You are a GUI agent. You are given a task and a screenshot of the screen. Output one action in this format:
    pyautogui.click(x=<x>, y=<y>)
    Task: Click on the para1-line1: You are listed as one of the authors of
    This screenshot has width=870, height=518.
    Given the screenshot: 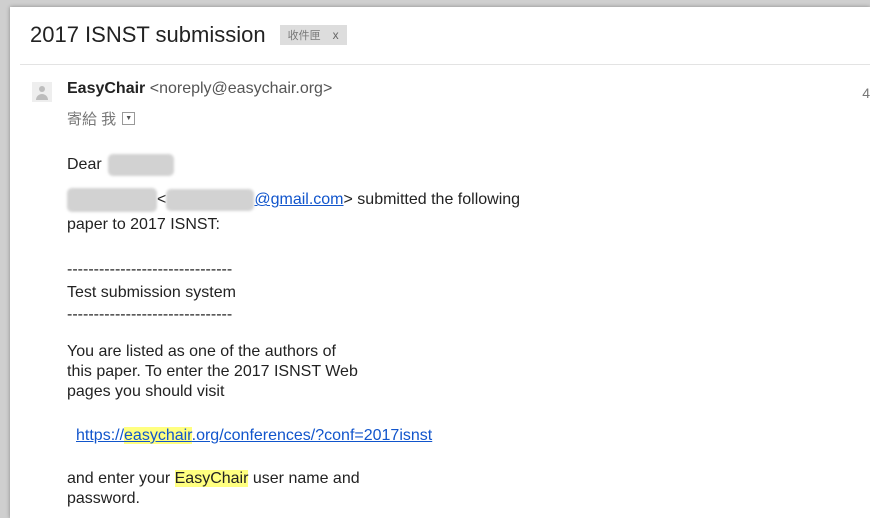 What is the action you would take?
    pyautogui.click(x=201, y=351)
    